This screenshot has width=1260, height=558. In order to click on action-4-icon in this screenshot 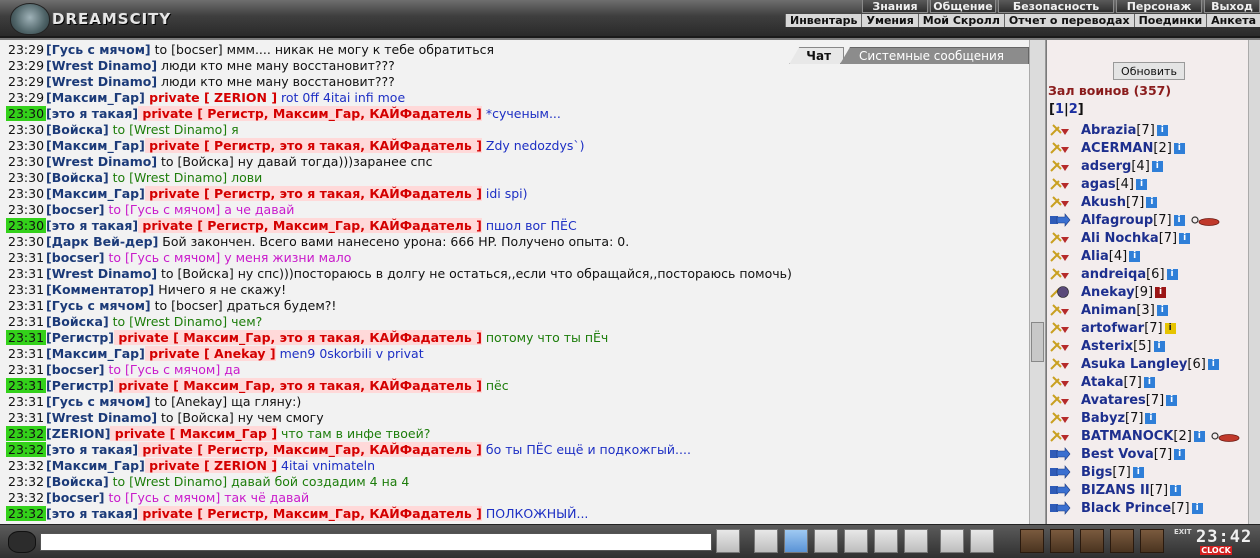, I will do `click(1122, 541)`.